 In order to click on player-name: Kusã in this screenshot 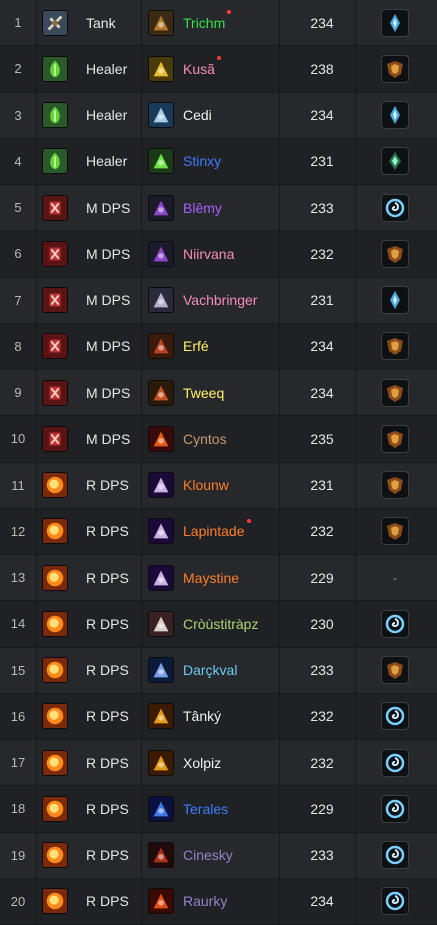, I will do `click(202, 68)`.